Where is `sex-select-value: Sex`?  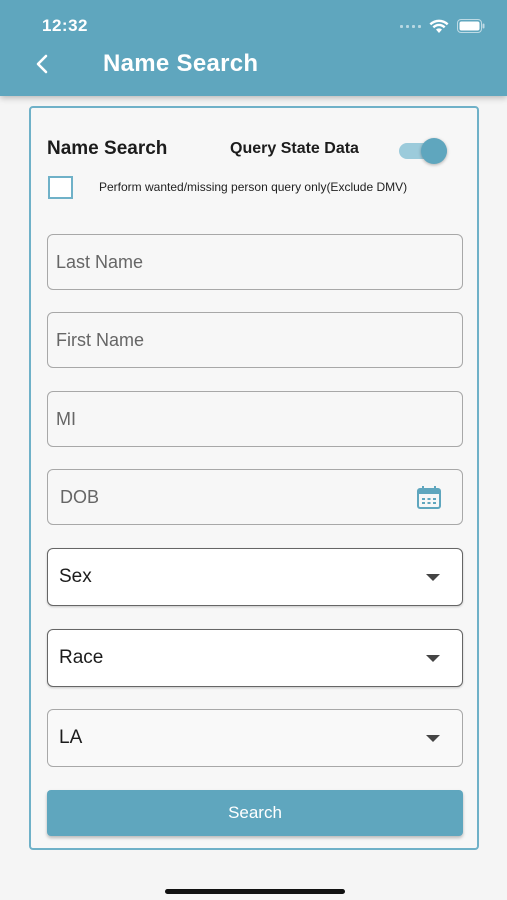
sex-select-value: Sex is located at coordinates (75, 576).